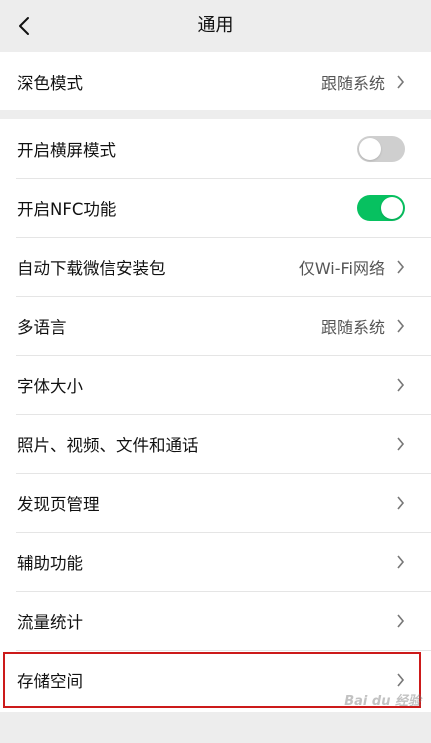 The image size is (431, 743). Describe the element at coordinates (91, 268) in the screenshot. I see `setting-label: 自动下载微信安装包` at that location.